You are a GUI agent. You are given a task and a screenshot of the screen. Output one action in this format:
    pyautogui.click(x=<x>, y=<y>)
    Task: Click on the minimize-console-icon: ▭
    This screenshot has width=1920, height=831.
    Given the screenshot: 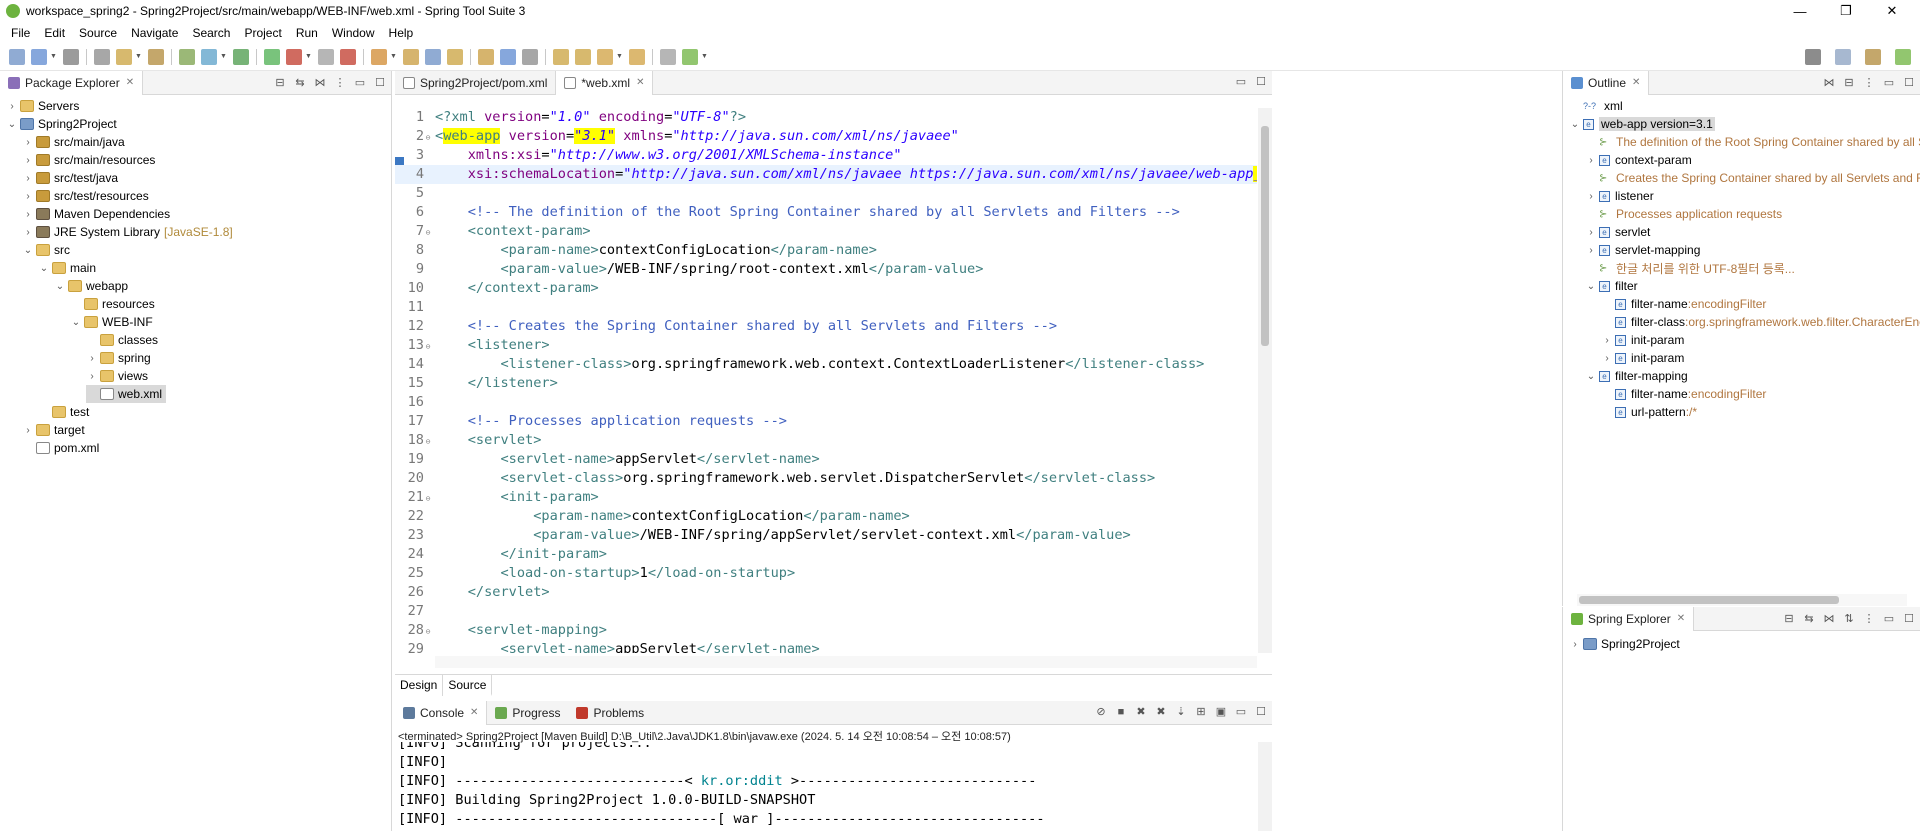 What is the action you would take?
    pyautogui.click(x=1241, y=712)
    